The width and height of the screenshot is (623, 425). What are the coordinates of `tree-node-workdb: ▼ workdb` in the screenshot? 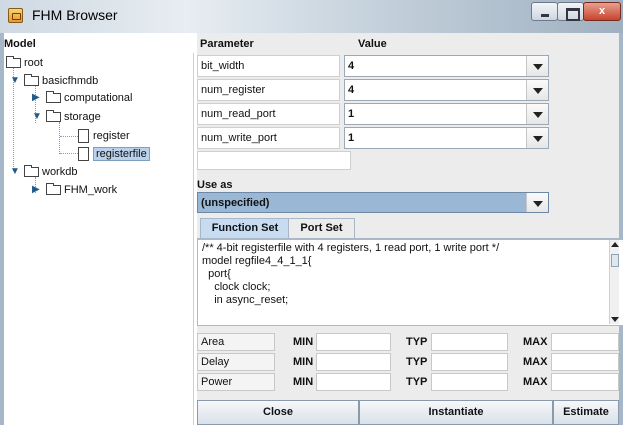 It's located at (43, 172).